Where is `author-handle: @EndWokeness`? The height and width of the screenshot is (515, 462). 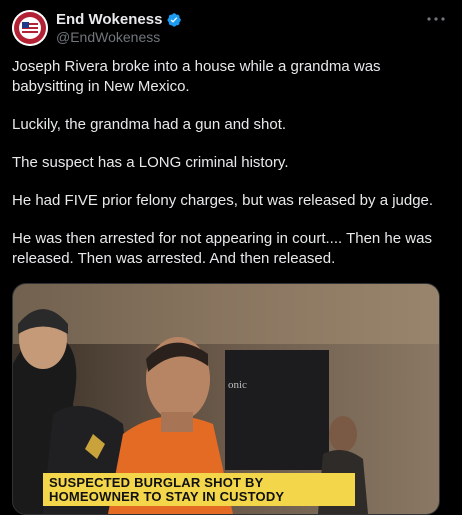 author-handle: @EndWokeness is located at coordinates (108, 37).